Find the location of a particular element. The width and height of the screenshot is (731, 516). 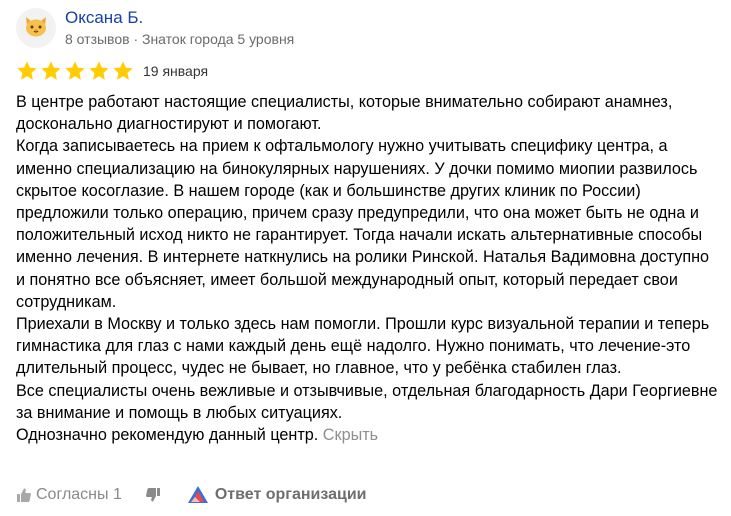

collapse-link: Скрыть is located at coordinates (350, 435).